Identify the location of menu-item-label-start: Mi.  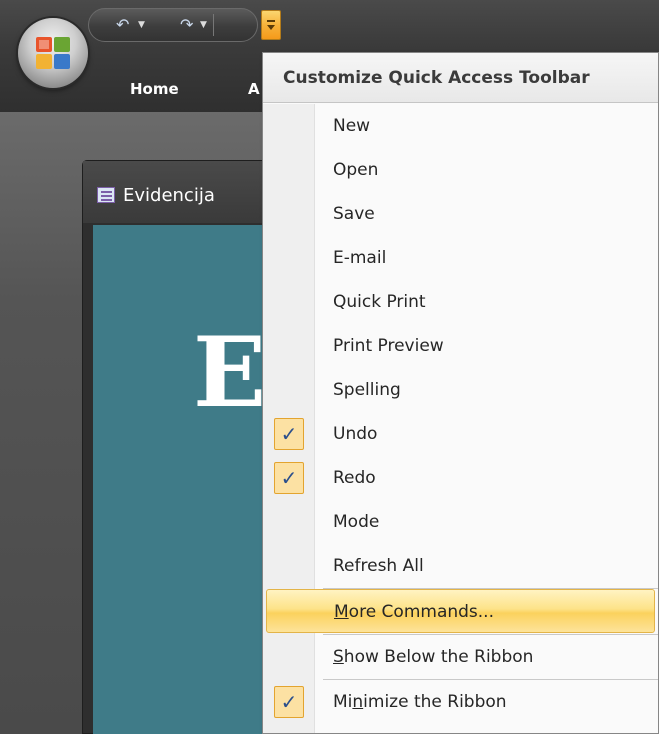
(343, 702).